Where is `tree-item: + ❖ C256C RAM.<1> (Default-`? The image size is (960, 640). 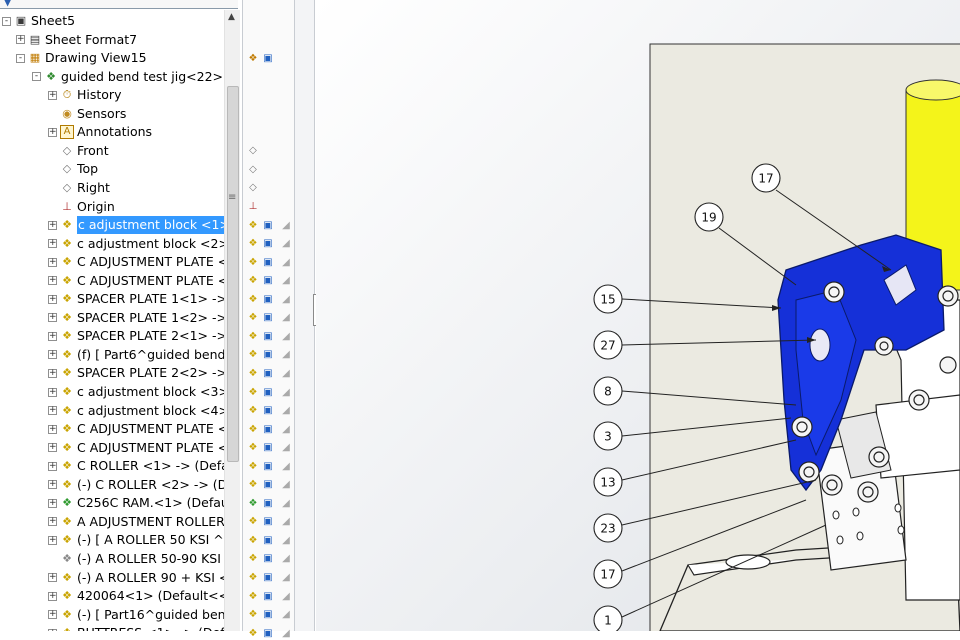 tree-item: + ❖ C256C RAM.<1> (Default- is located at coordinates (136, 503).